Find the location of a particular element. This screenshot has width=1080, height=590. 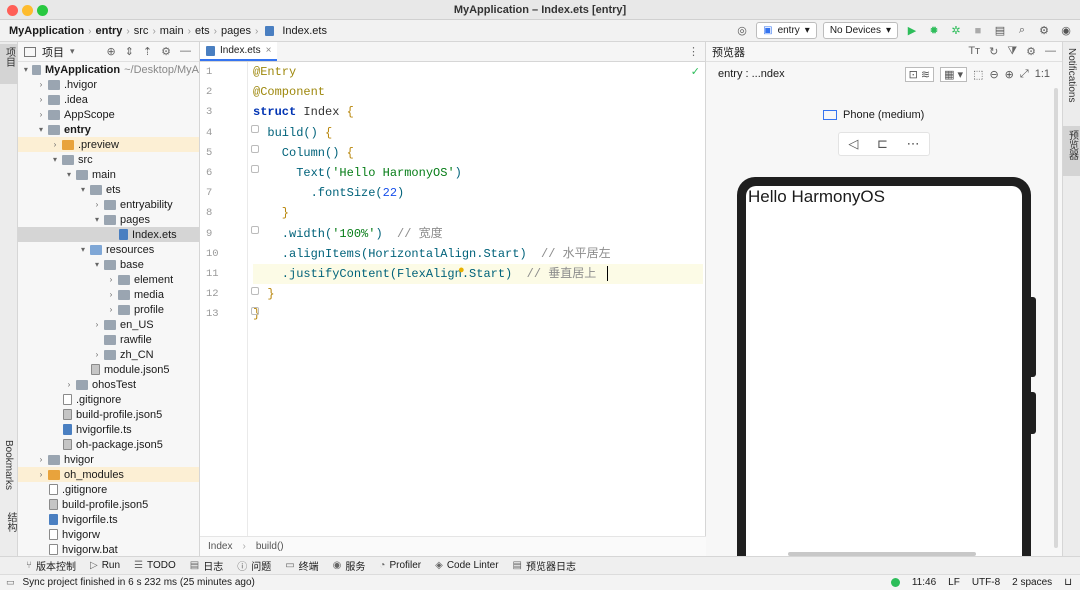

more-icon: ⋮ is located at coordinates (693, 51).